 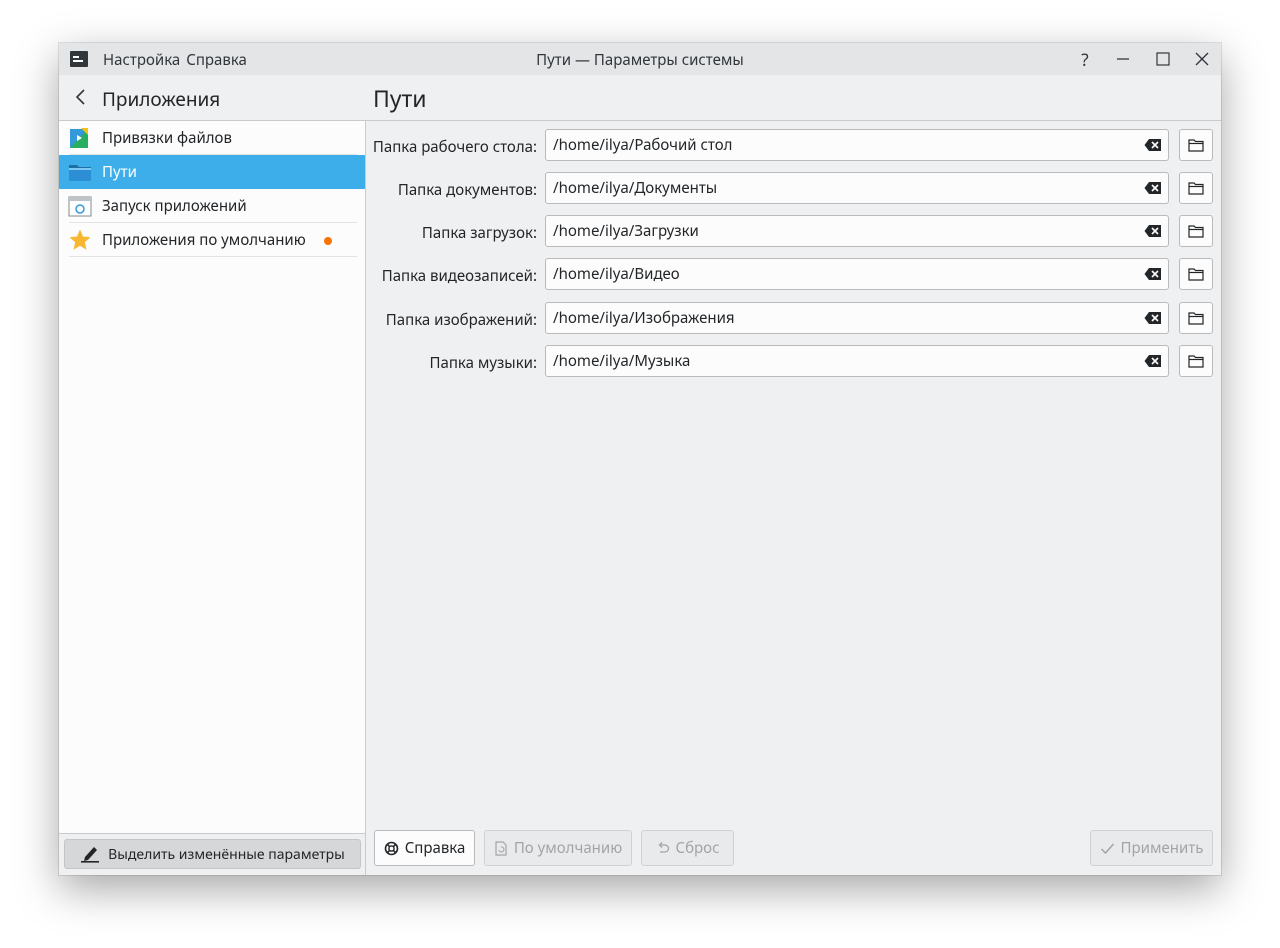 What do you see at coordinates (328, 241) in the screenshot?
I see `changed-indicator-dot` at bounding box center [328, 241].